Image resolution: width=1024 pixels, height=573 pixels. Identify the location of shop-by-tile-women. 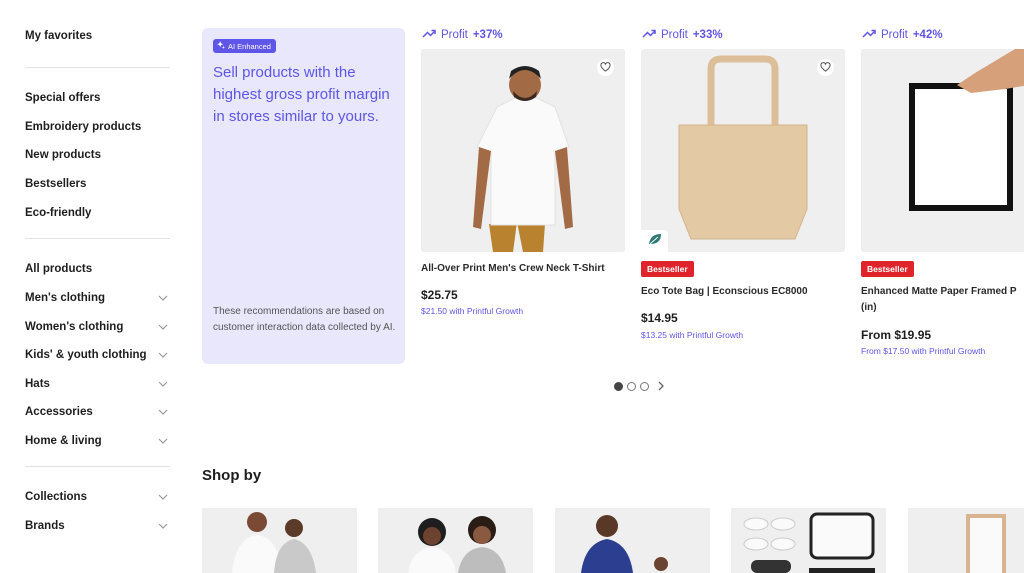
(455, 540).